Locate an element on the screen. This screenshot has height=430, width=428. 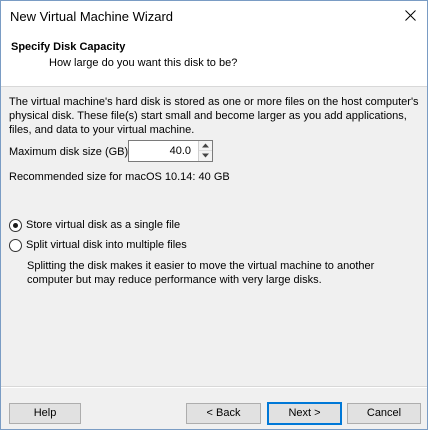
chevron-up-icon is located at coordinates (205, 145).